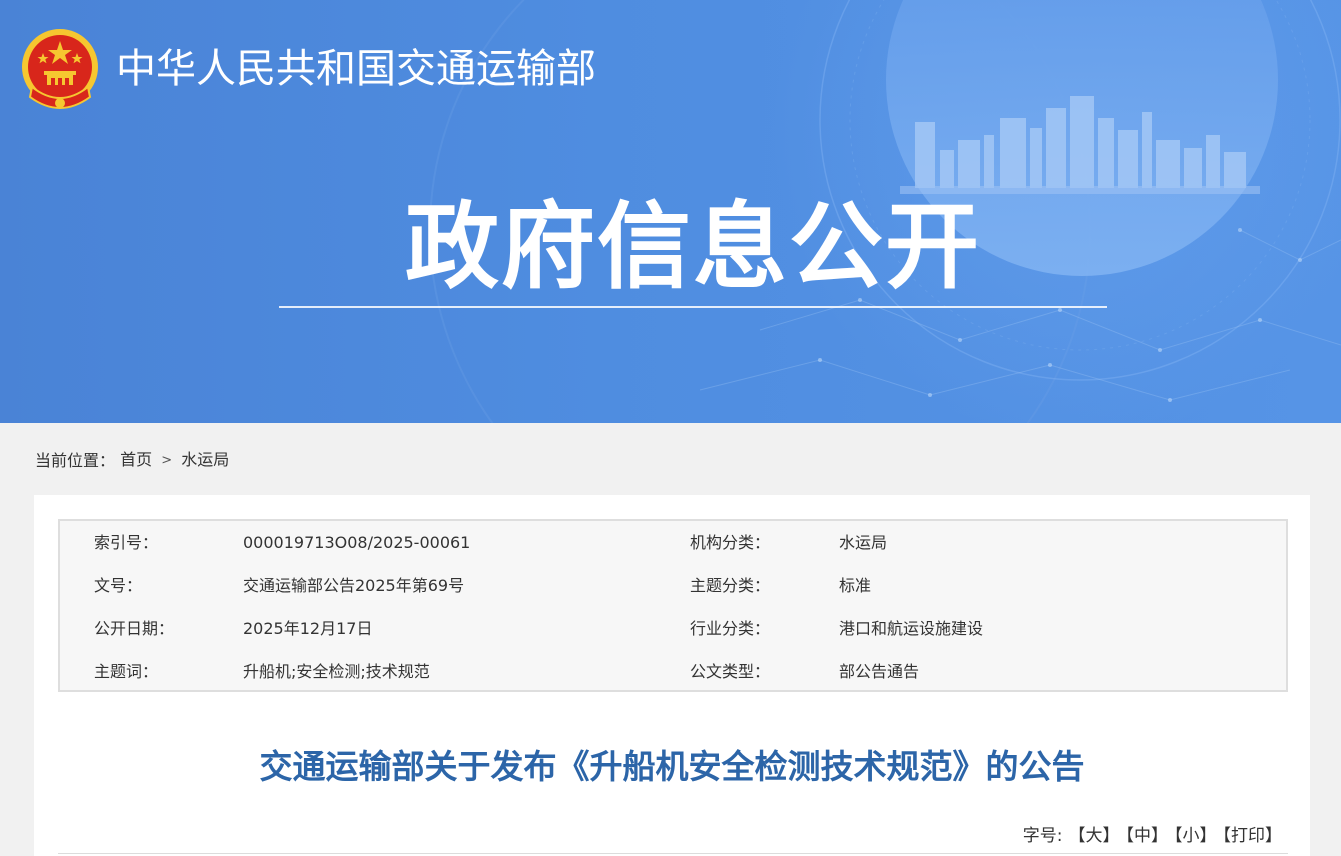 Image resolution: width=1341 pixels, height=856 pixels. What do you see at coordinates (730, 542) in the screenshot?
I see `agency-category-label: 机构分类：` at bounding box center [730, 542].